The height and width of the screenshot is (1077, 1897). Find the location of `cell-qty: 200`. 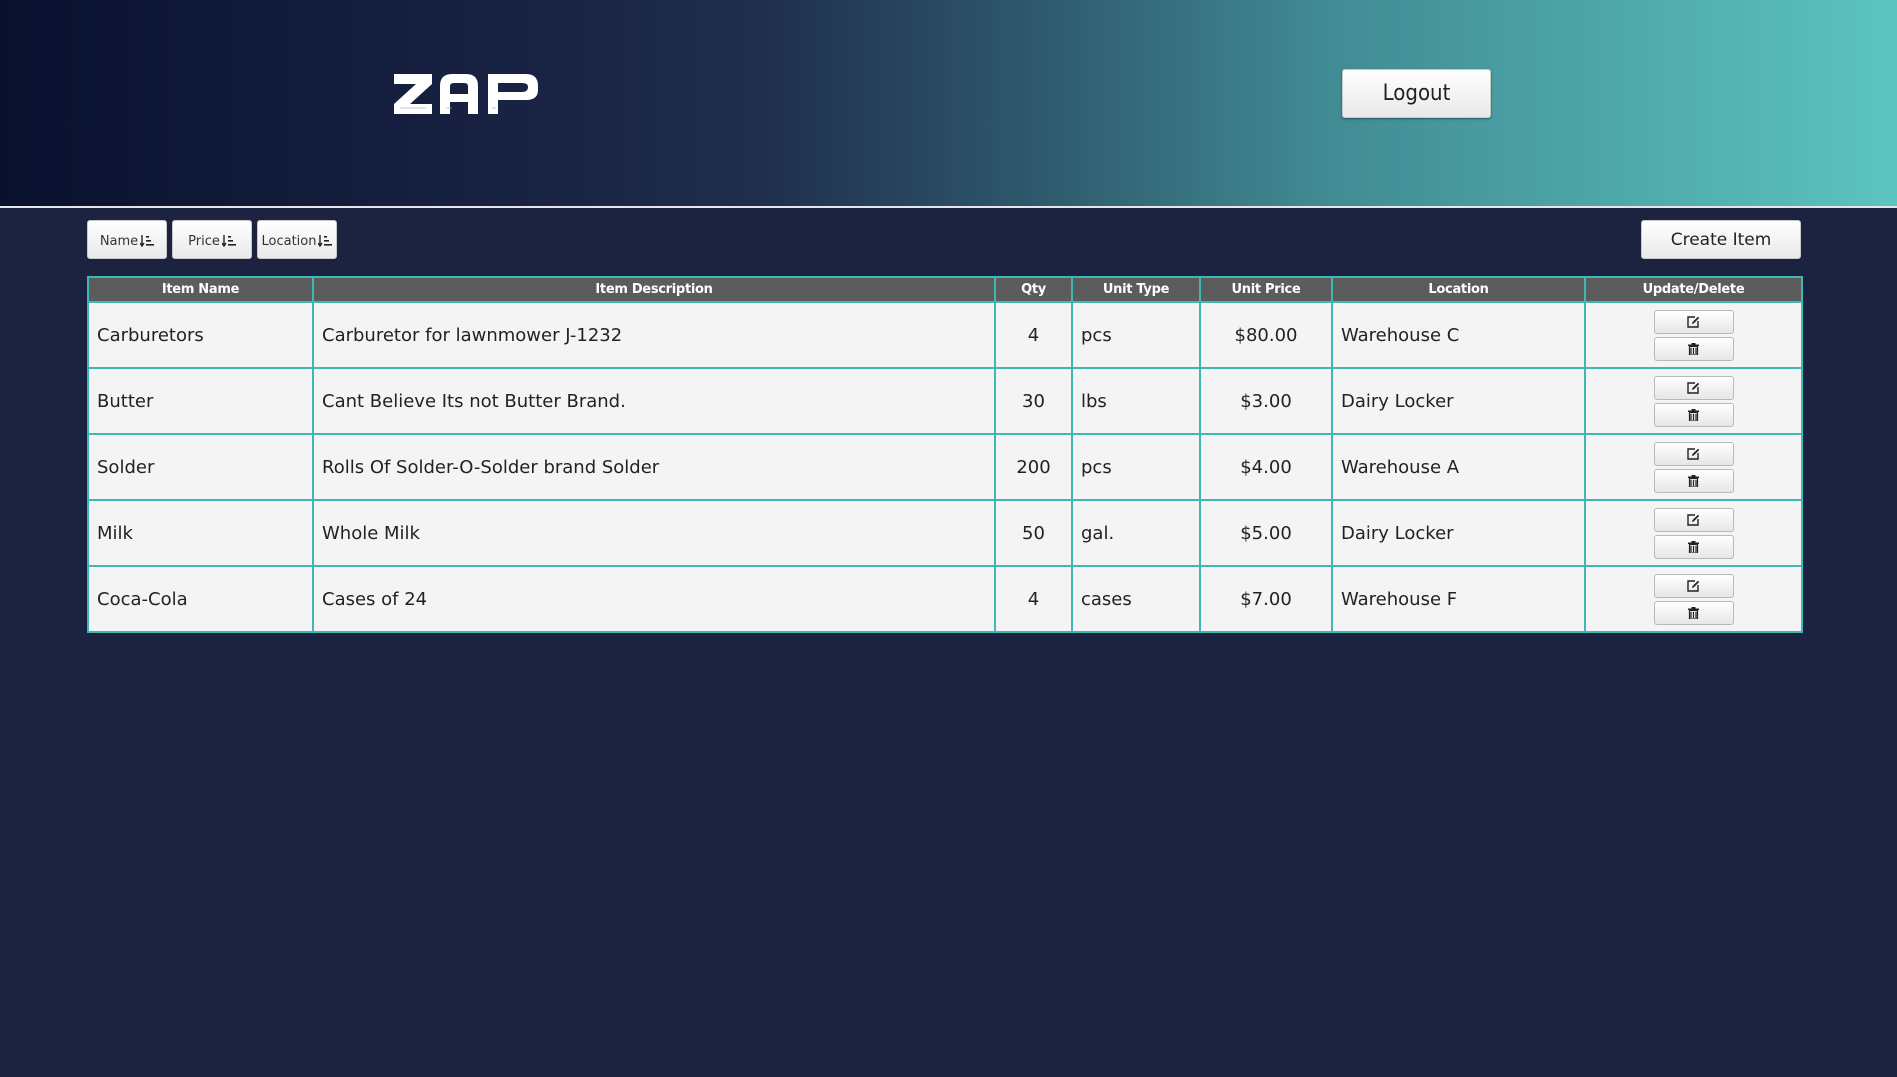

cell-qty: 200 is located at coordinates (1033, 467).